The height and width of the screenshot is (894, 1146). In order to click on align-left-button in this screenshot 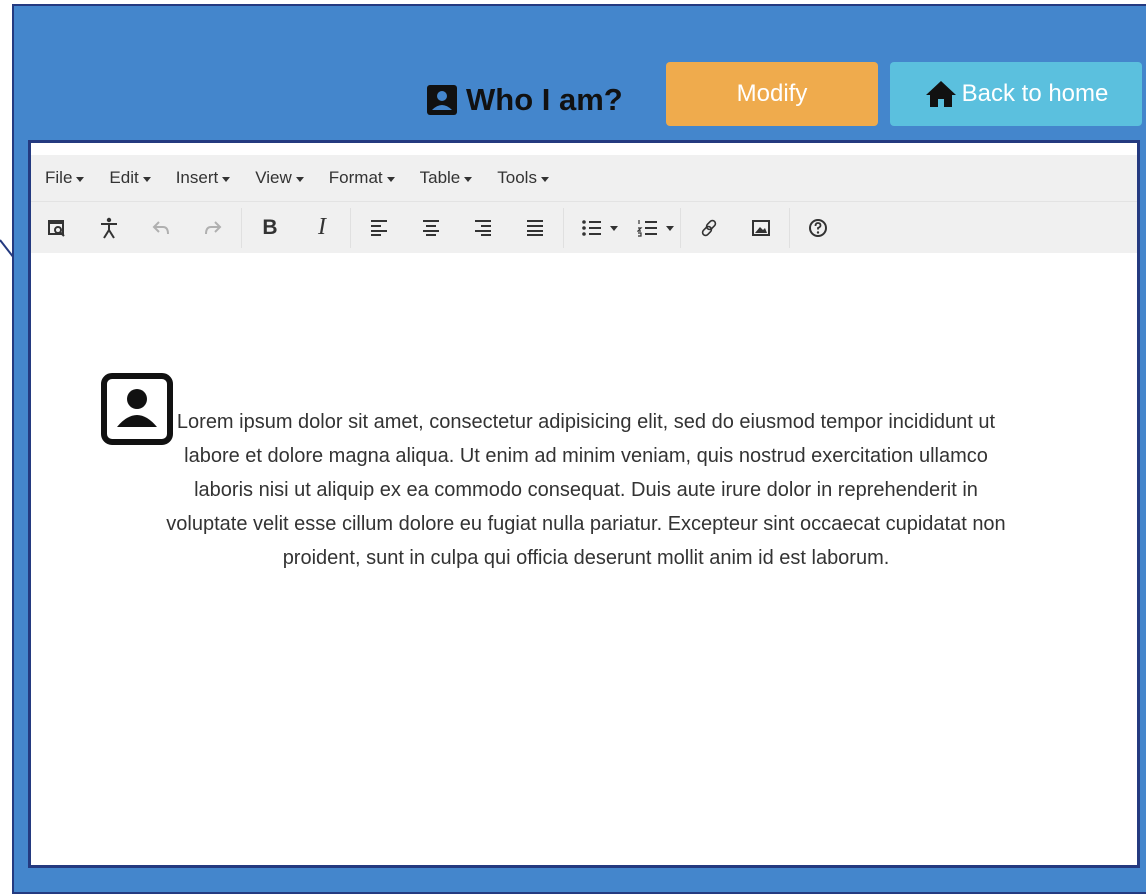, I will do `click(379, 228)`.